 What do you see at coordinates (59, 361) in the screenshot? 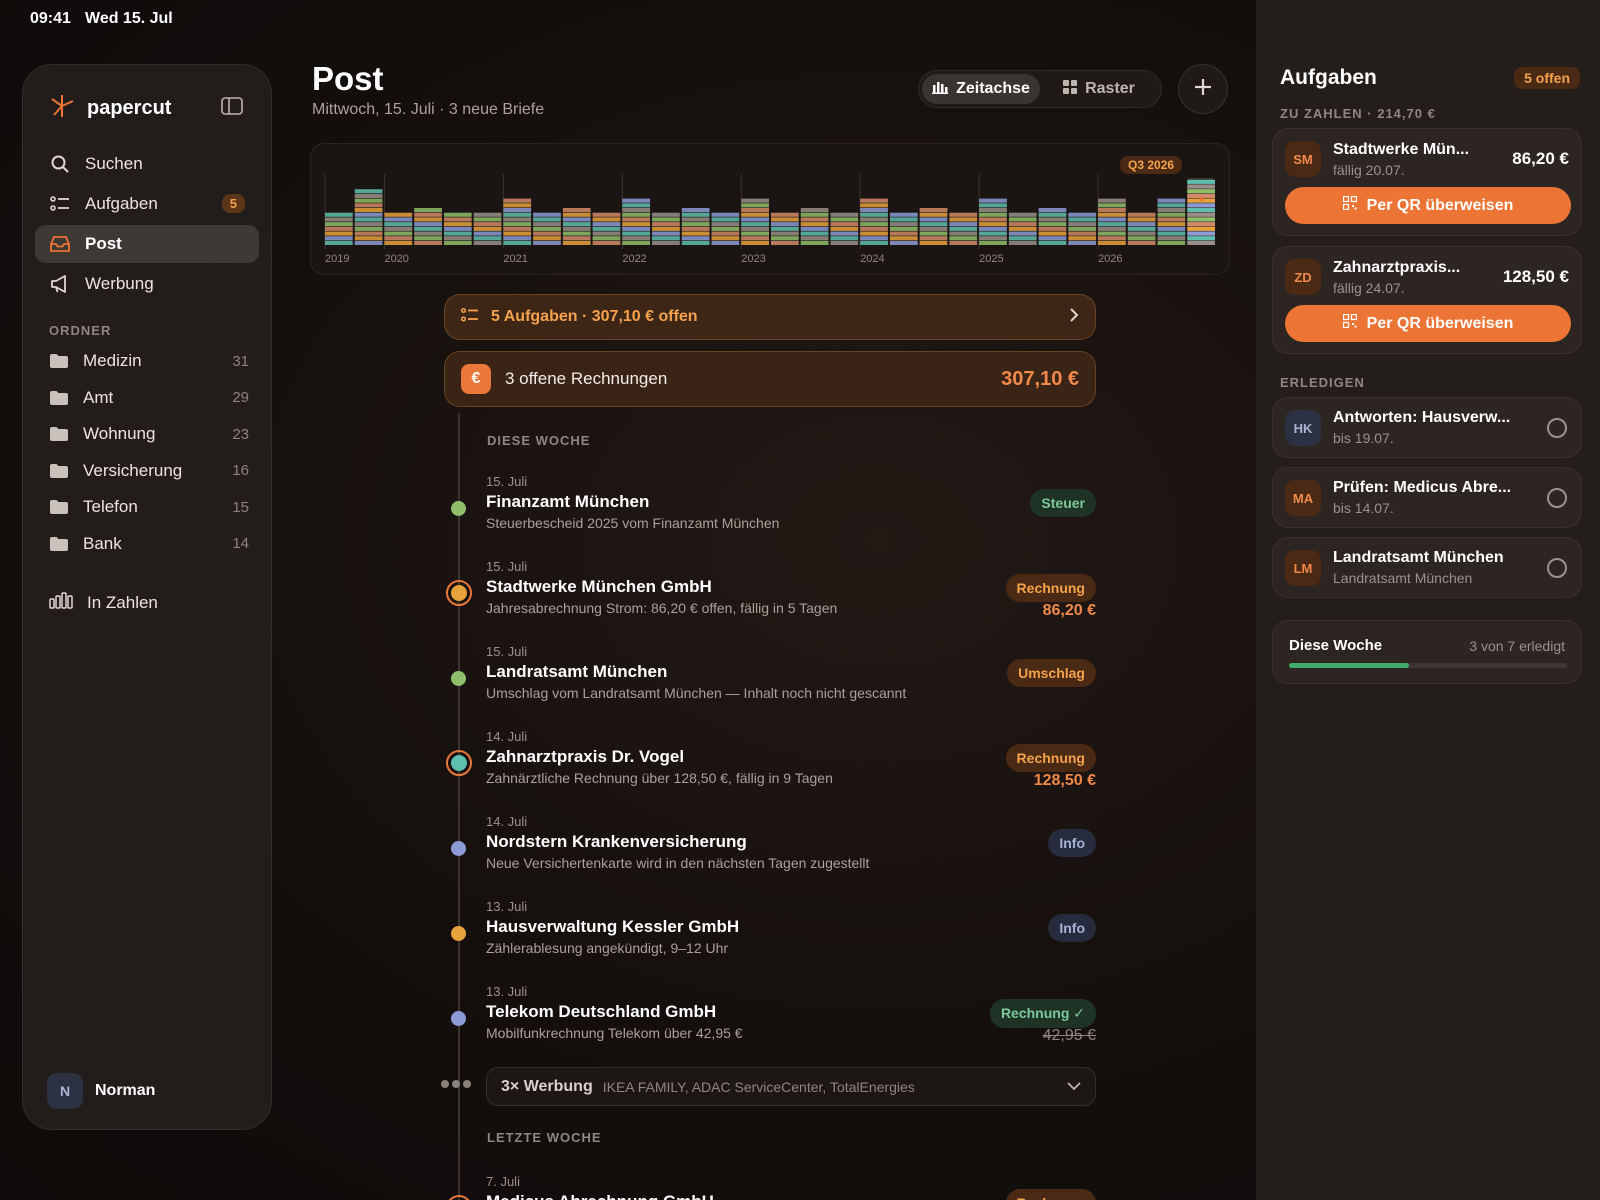
I see `folder-icon` at bounding box center [59, 361].